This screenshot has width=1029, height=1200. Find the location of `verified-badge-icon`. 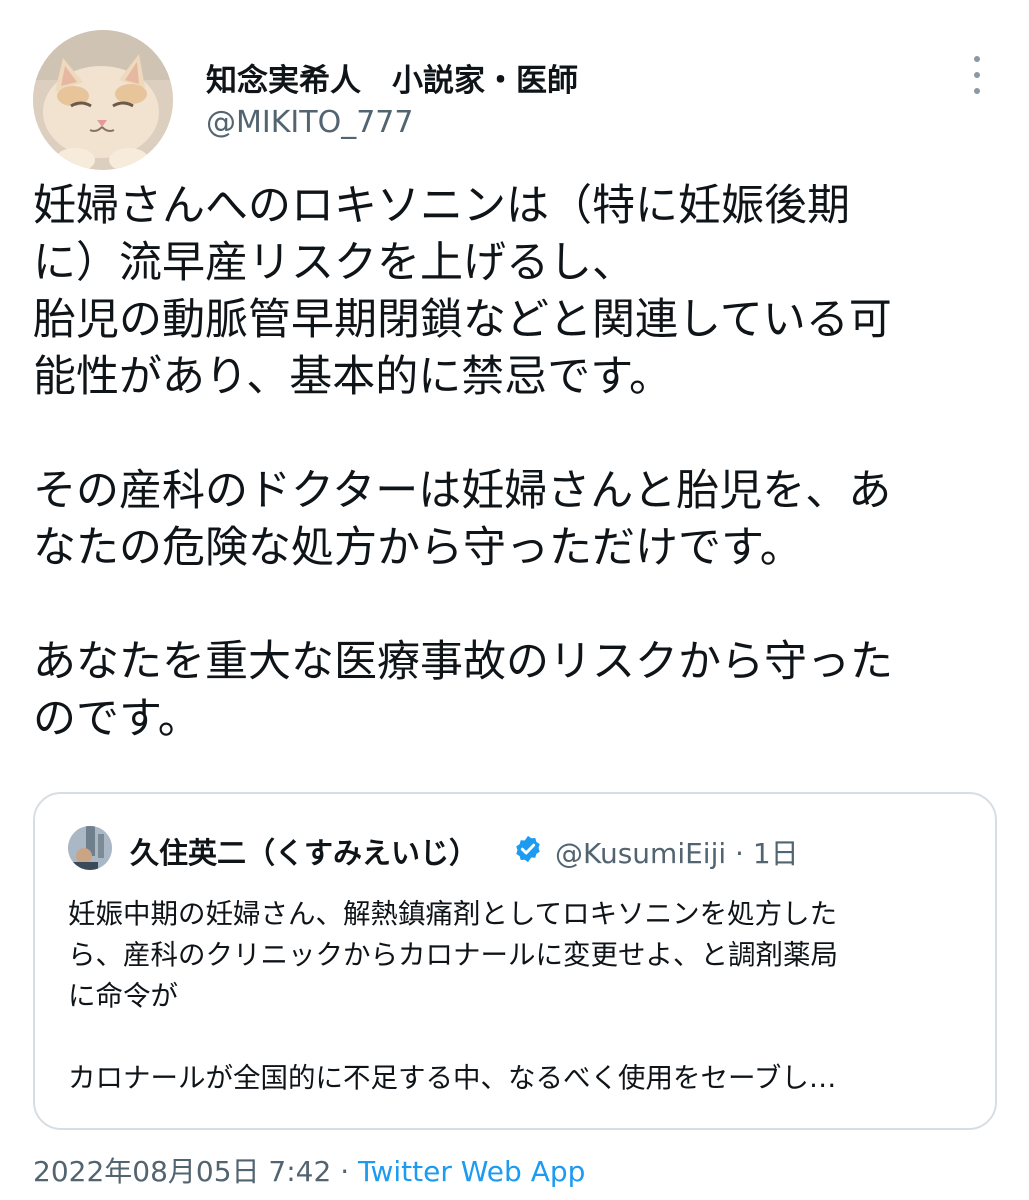

verified-badge-icon is located at coordinates (528, 849).